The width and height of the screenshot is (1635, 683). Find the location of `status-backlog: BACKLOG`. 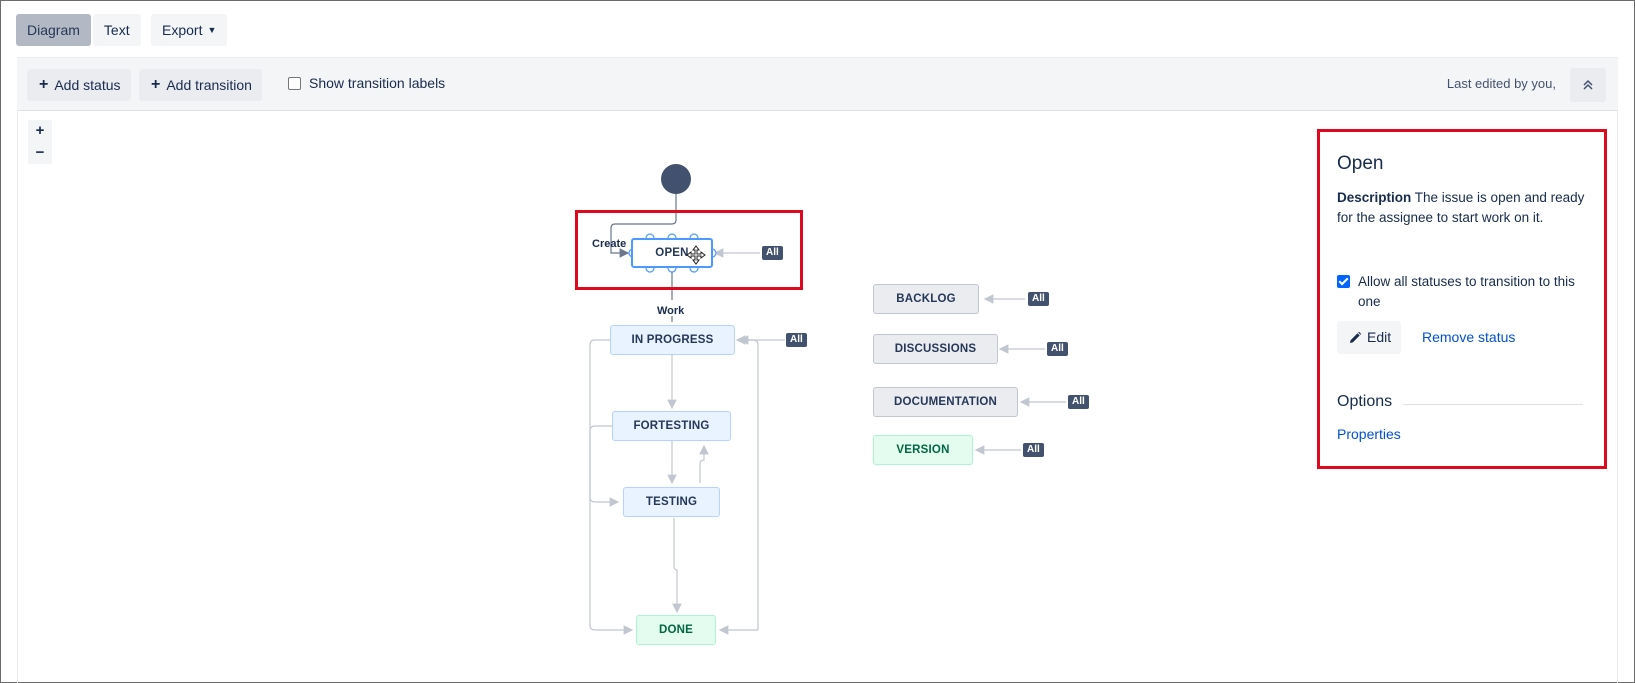

status-backlog: BACKLOG is located at coordinates (926, 299).